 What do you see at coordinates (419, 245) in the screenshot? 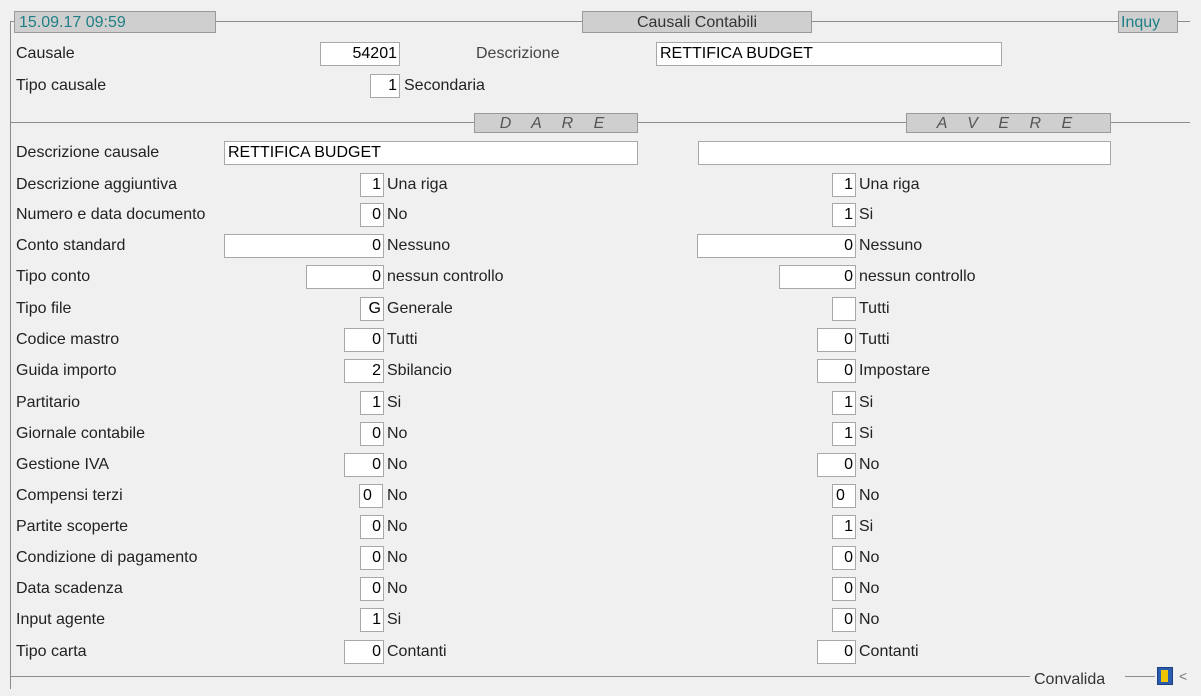
I see `dare-code-text: Nessuno` at bounding box center [419, 245].